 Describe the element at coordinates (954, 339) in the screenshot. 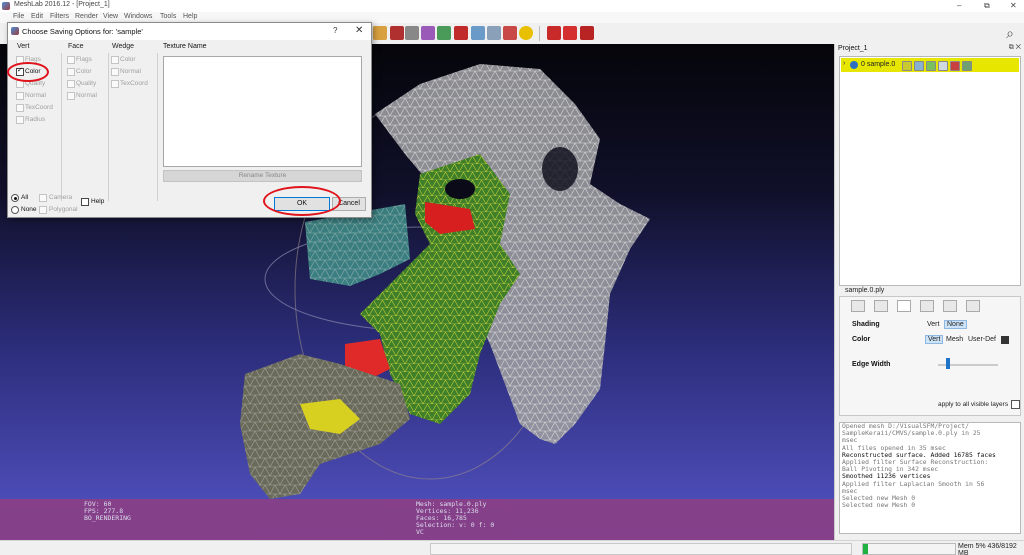

I see `color-mesh-option: Mesh` at that location.